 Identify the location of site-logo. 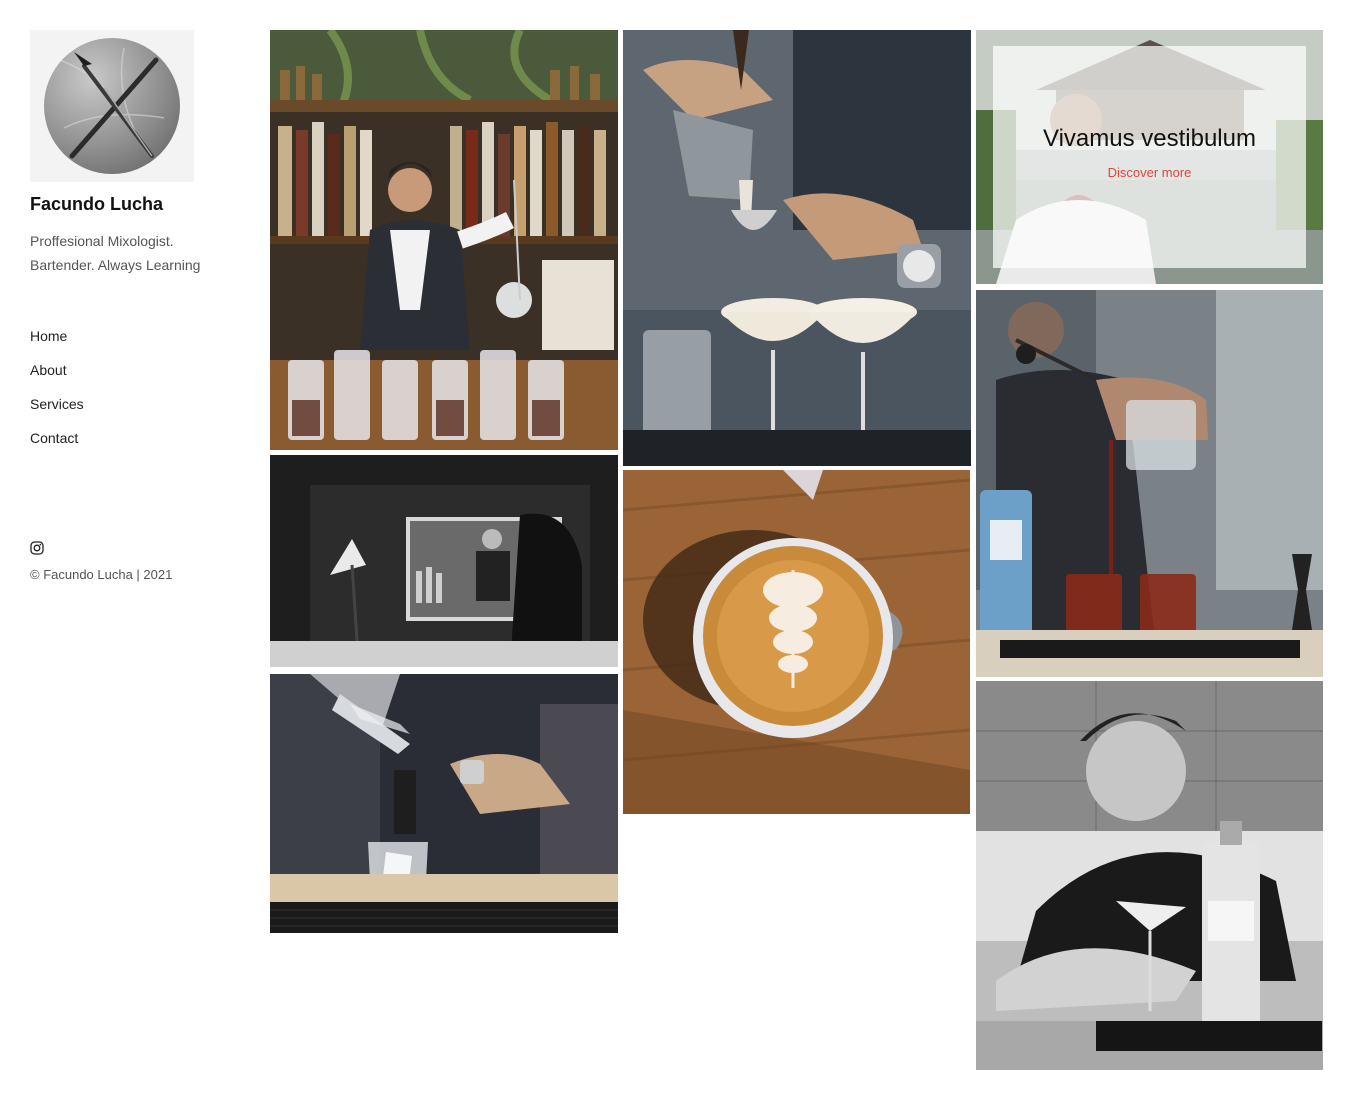
(112, 106).